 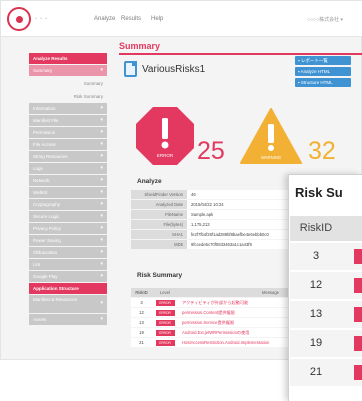 I want to click on sidebar-item-string-resources: String Resources ▾, so click(x=68, y=156).